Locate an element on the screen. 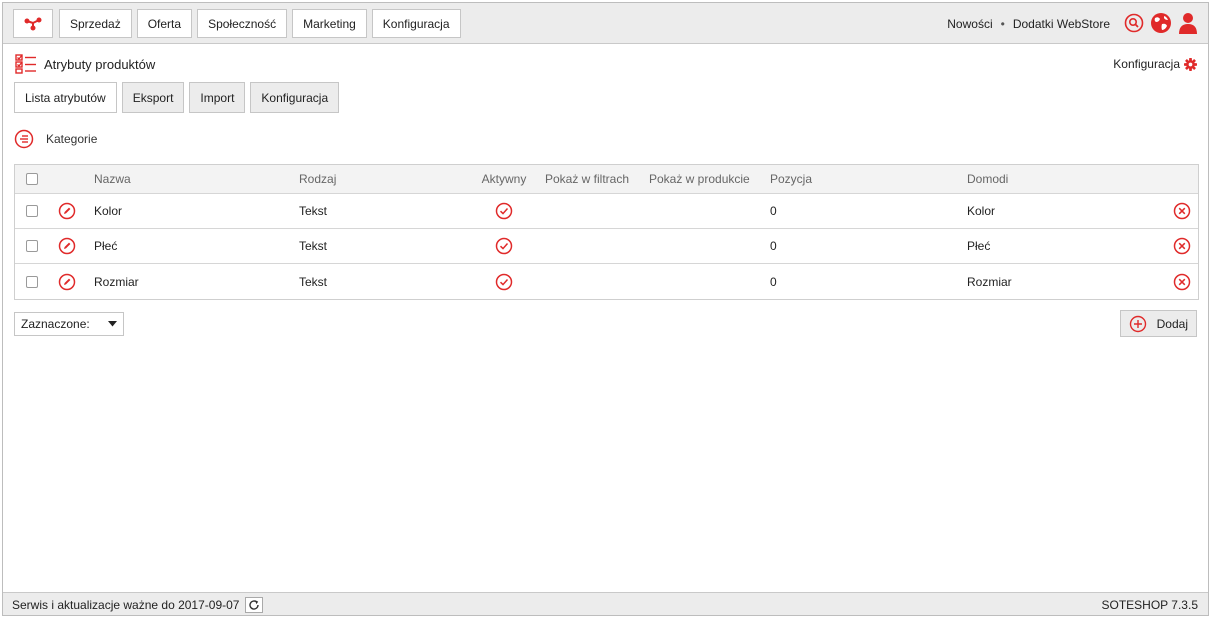  user-icon is located at coordinates (1188, 23).